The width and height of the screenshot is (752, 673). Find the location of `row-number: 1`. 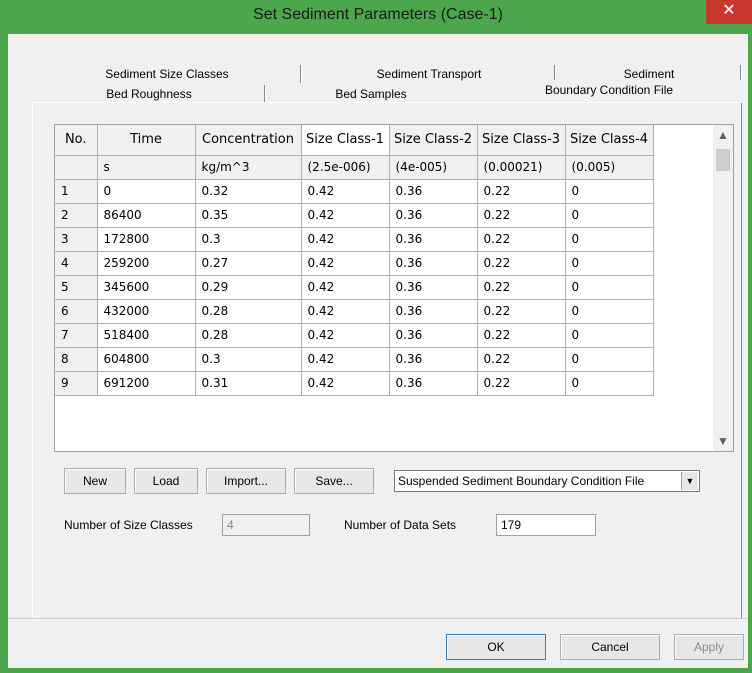

row-number: 1 is located at coordinates (76, 191).